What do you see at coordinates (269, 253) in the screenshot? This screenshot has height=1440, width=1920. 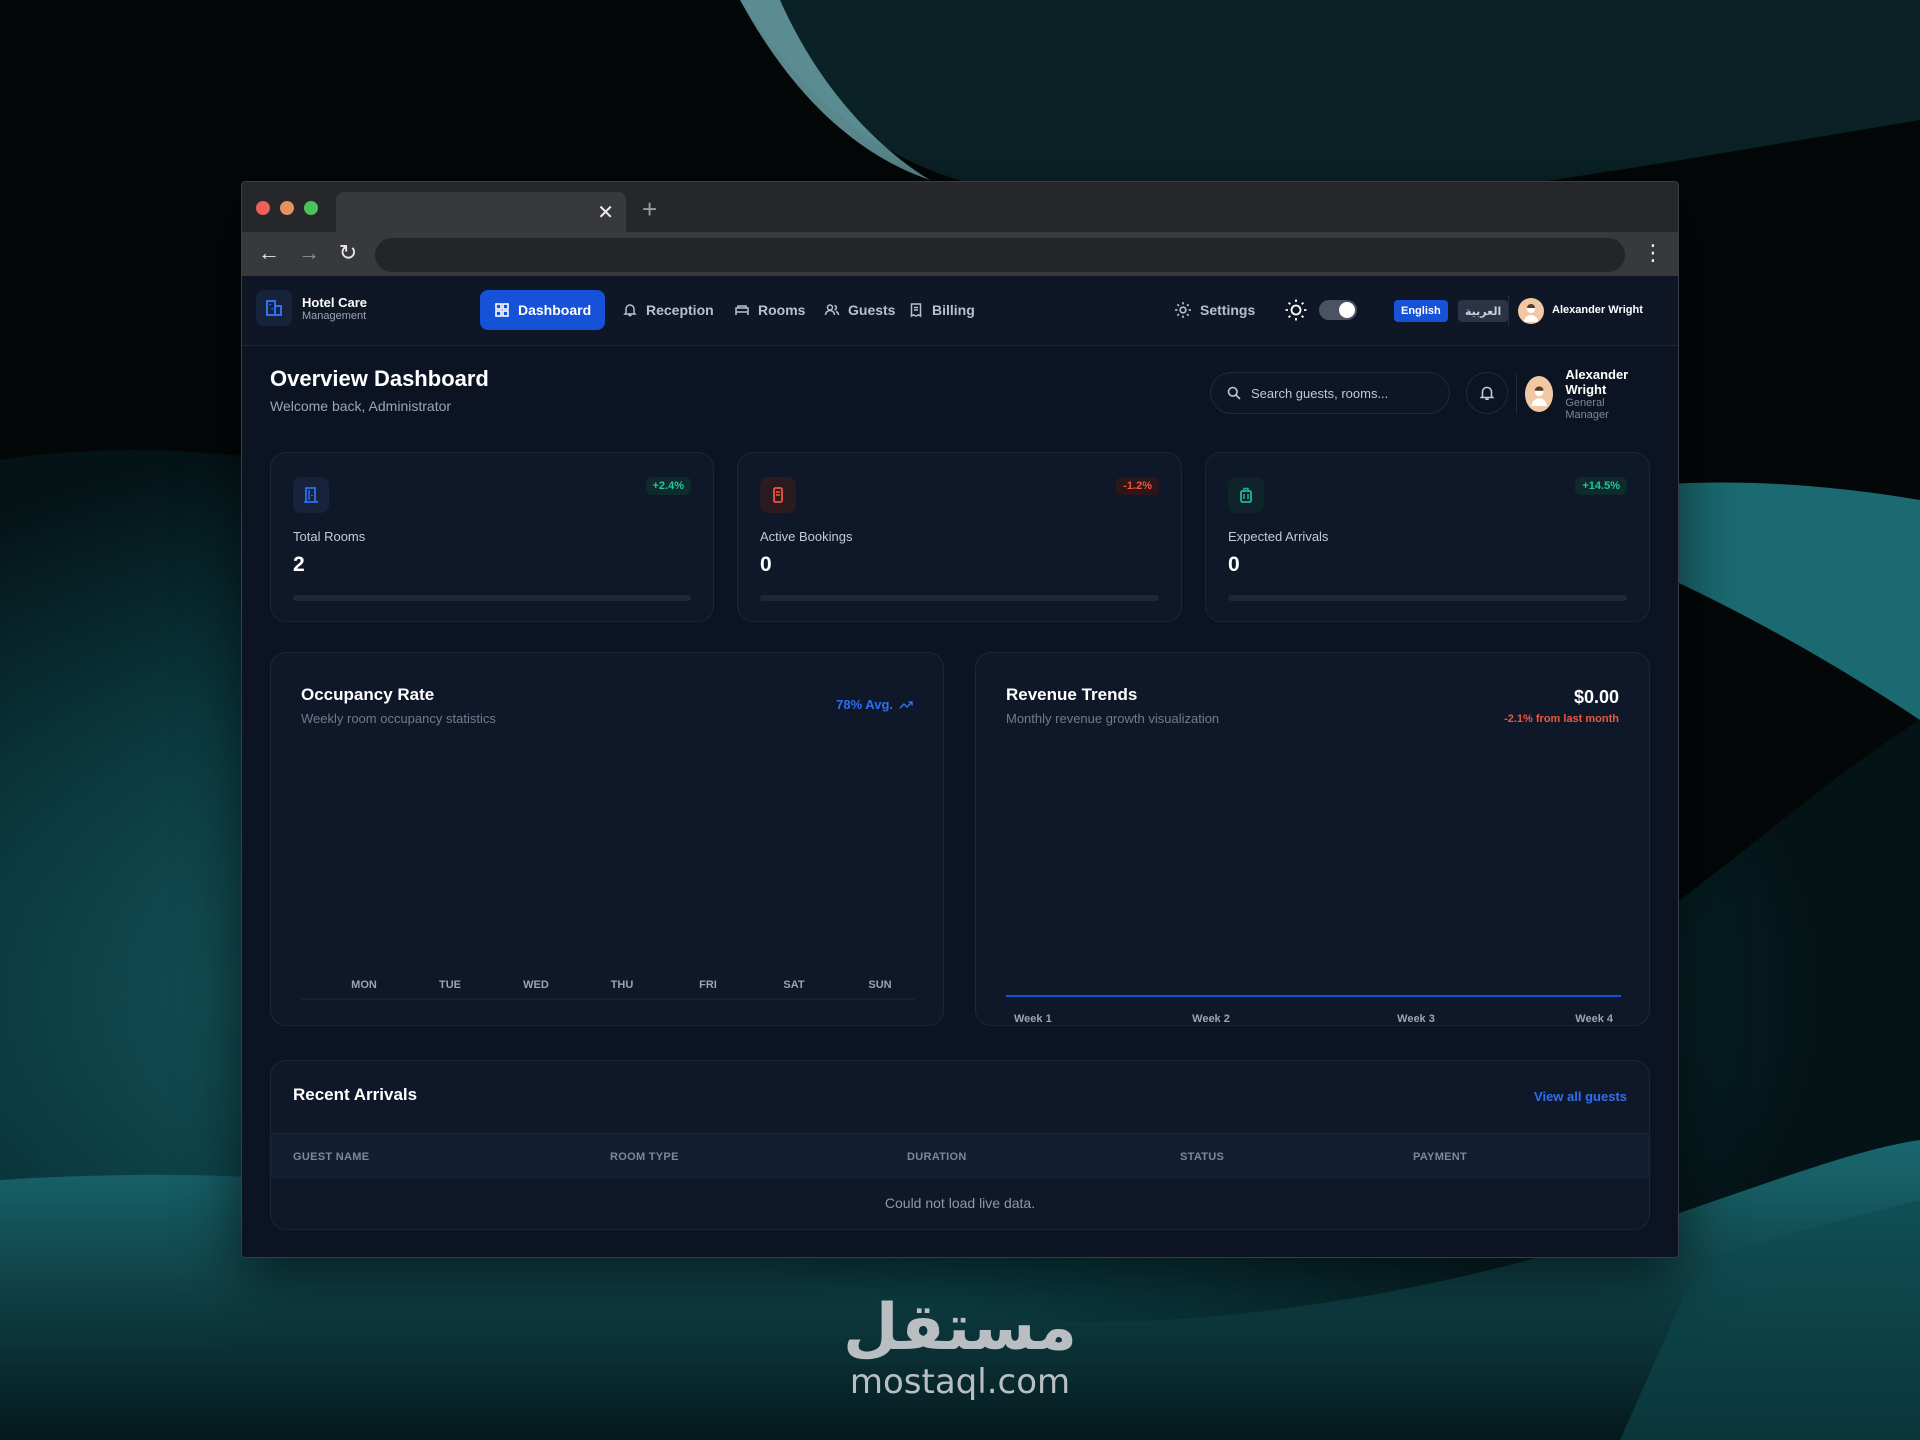 I see `back-icon: ←` at bounding box center [269, 253].